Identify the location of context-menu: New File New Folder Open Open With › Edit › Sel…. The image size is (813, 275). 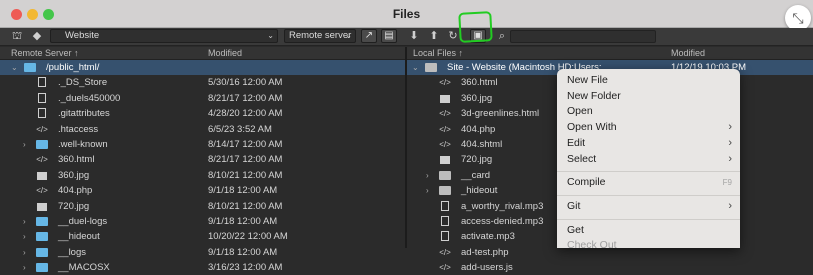
(648, 160).